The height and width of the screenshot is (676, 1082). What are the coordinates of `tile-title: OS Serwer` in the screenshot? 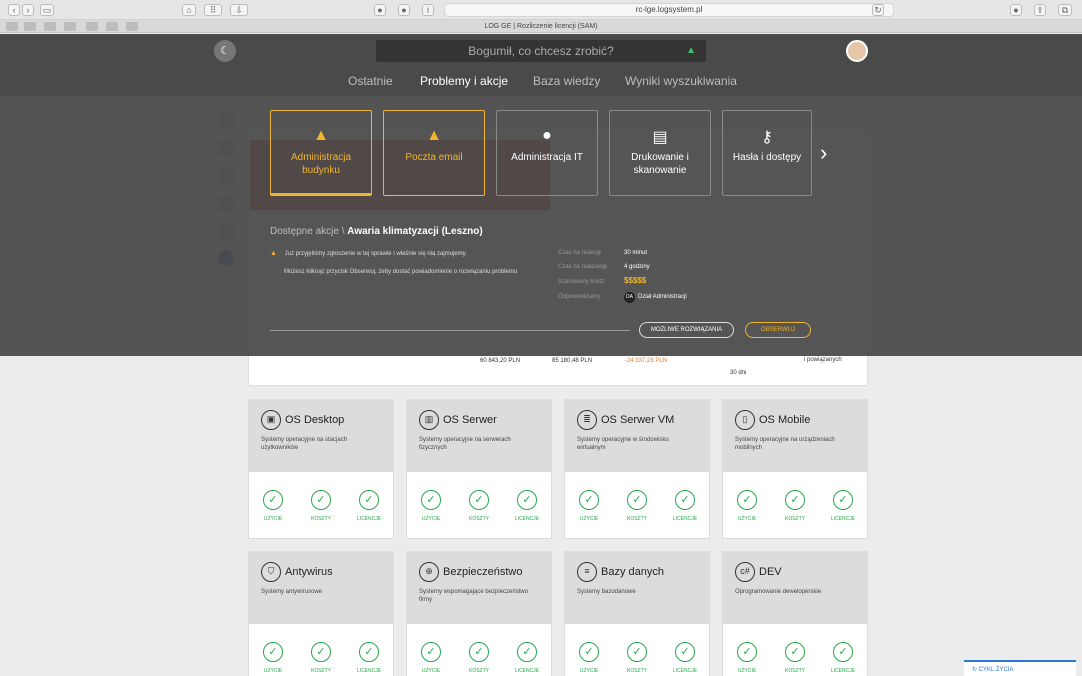 It's located at (470, 420).